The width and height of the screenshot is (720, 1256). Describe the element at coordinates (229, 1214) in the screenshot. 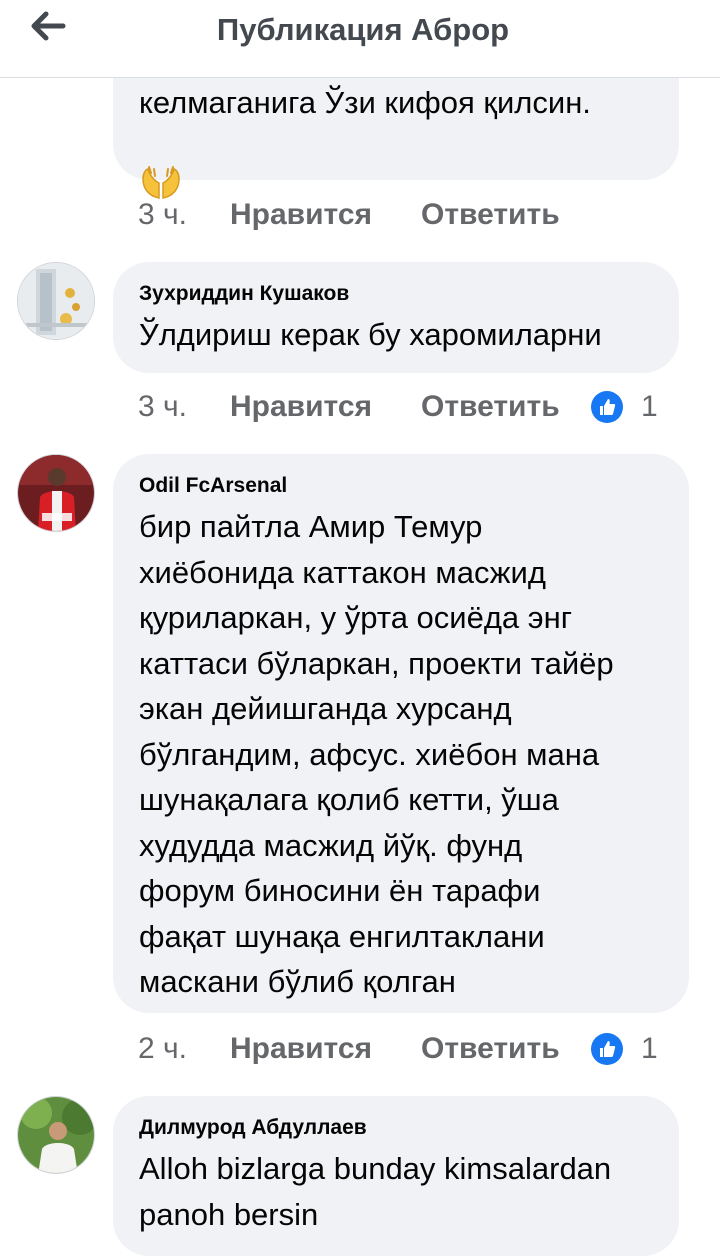

I see `comment-line: panoh bersin` at that location.